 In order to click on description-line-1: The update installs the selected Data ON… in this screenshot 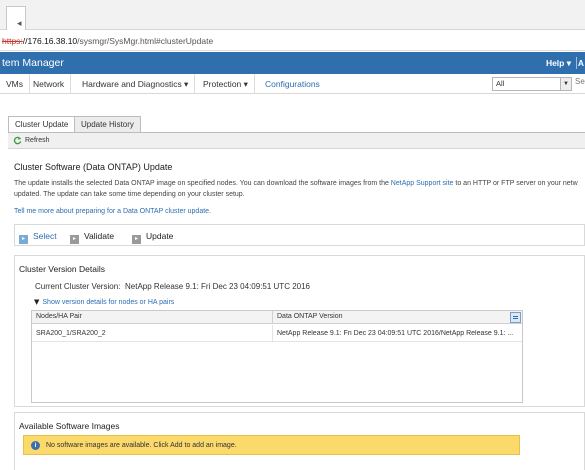, I will do `click(296, 183)`.